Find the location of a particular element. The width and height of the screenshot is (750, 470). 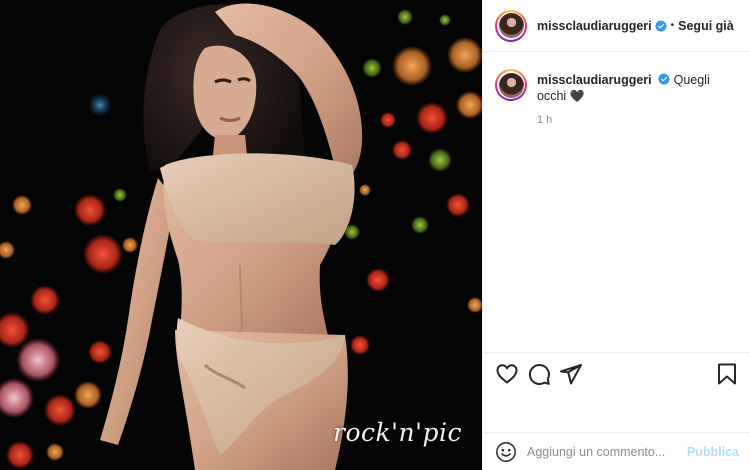

add-comment-bar: Pubblica is located at coordinates (616, 451).